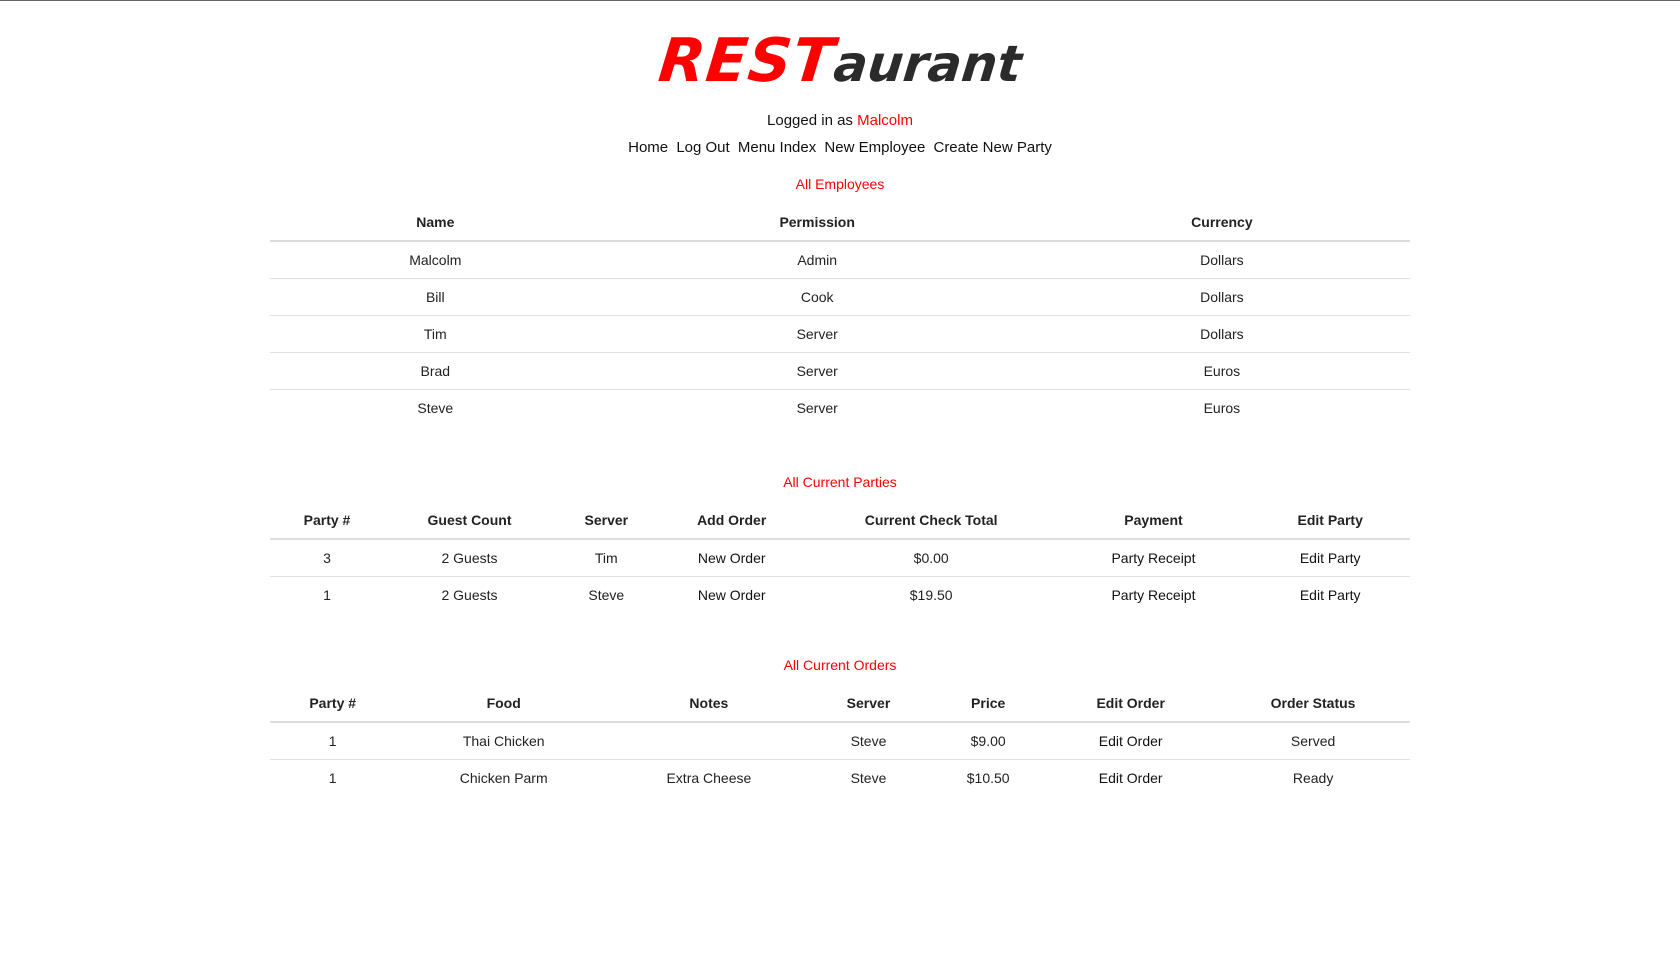 The height and width of the screenshot is (980, 1680). I want to click on employee-permission: Admin, so click(817, 260).